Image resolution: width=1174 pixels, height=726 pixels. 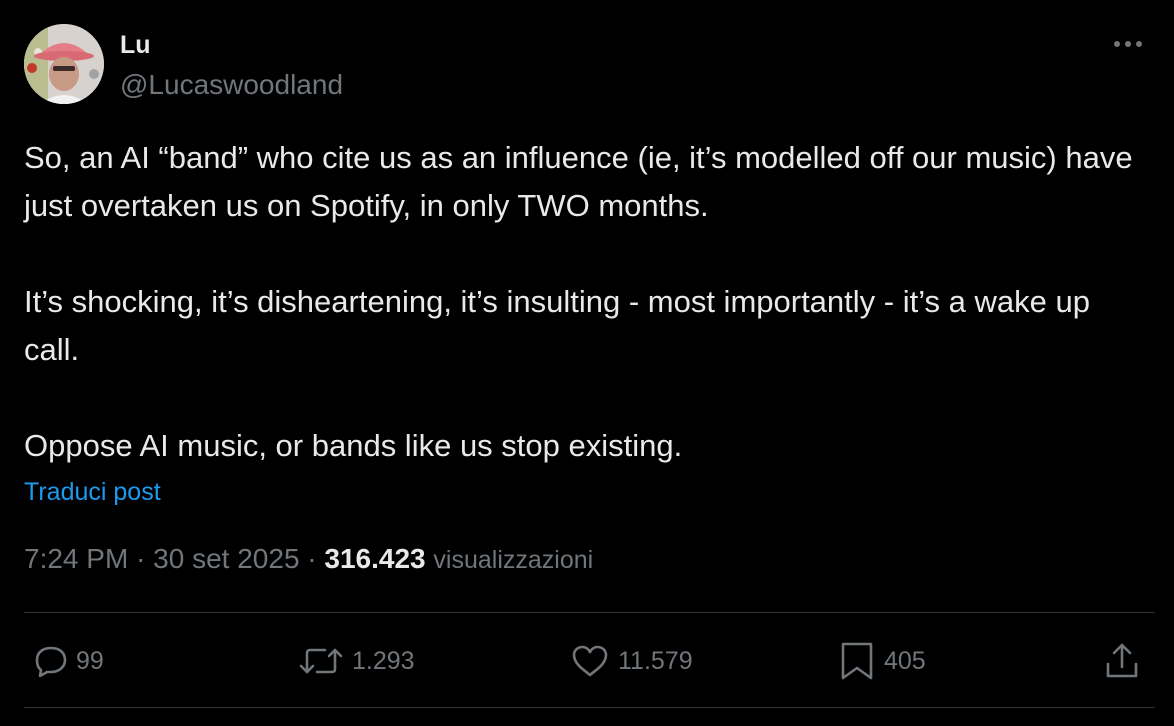 I want to click on more-options-button, so click(x=1128, y=44).